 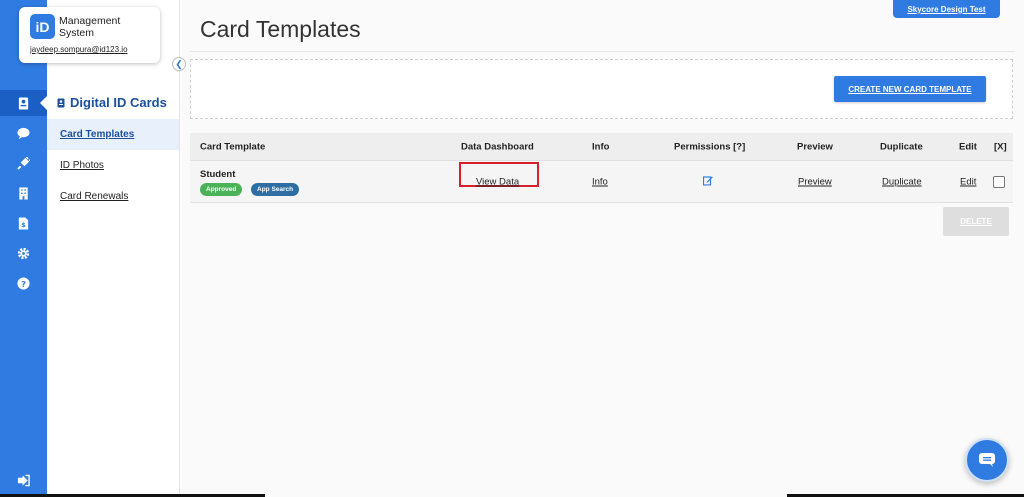 I want to click on duplicate-link: Duplicate, so click(x=902, y=181).